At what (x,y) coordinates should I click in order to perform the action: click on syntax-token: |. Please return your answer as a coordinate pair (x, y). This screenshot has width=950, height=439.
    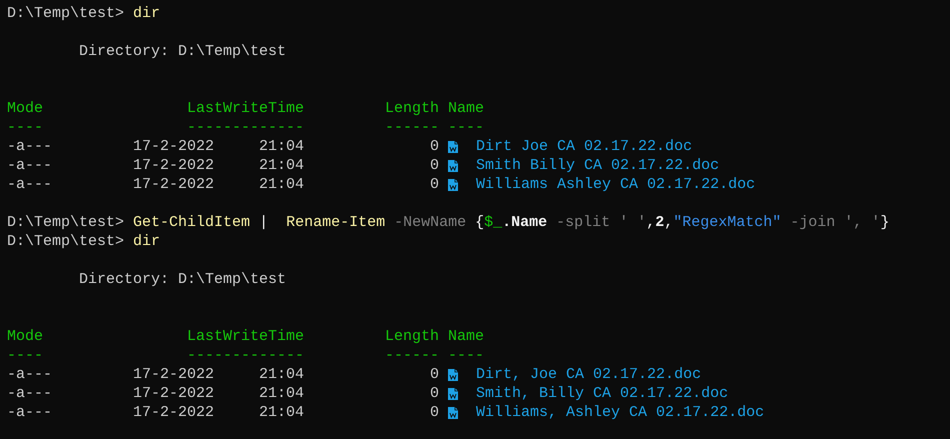
    Looking at the image, I should click on (263, 222).